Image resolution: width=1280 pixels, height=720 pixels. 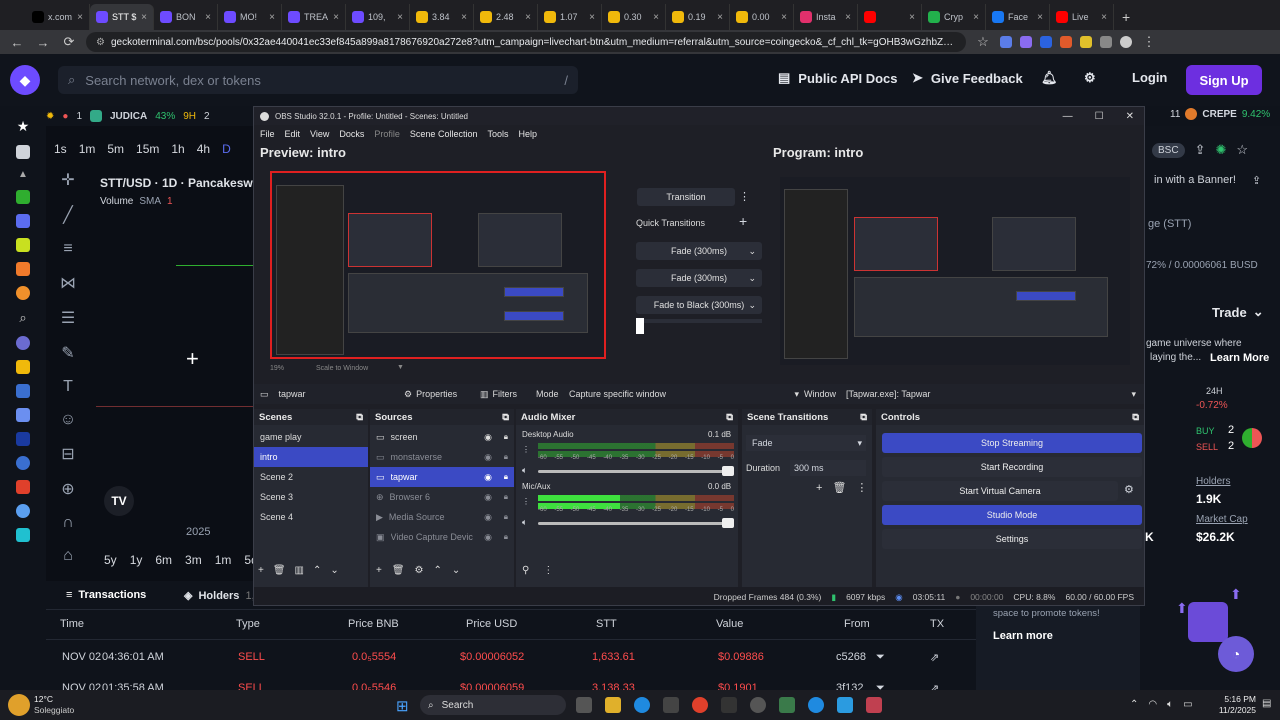 What do you see at coordinates (87, 149) in the screenshot?
I see `timeframe-option: 1m` at bounding box center [87, 149].